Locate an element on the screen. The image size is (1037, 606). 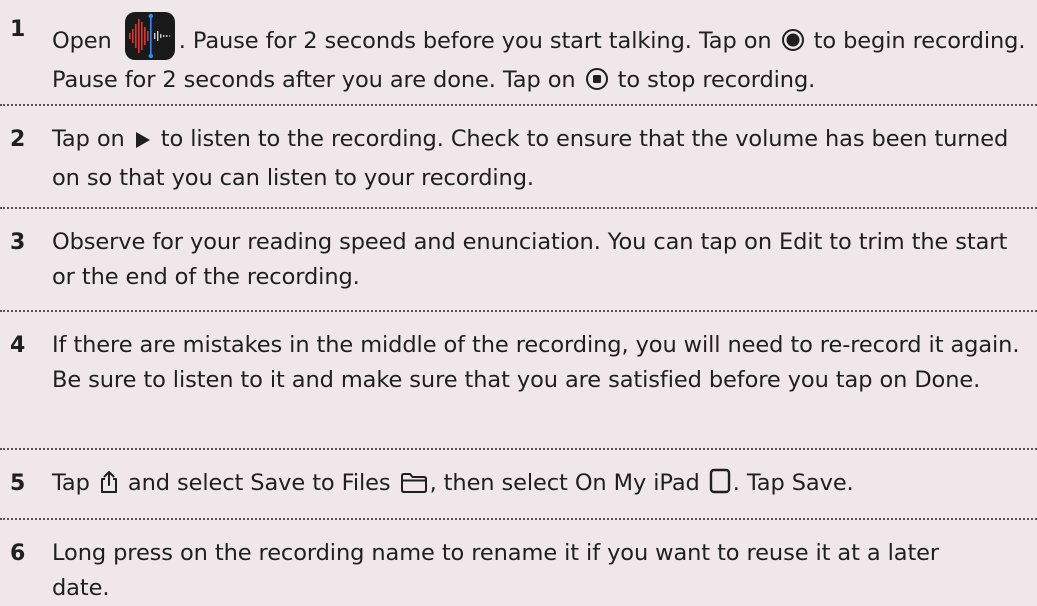
ipad-icon is located at coordinates (720, 486).